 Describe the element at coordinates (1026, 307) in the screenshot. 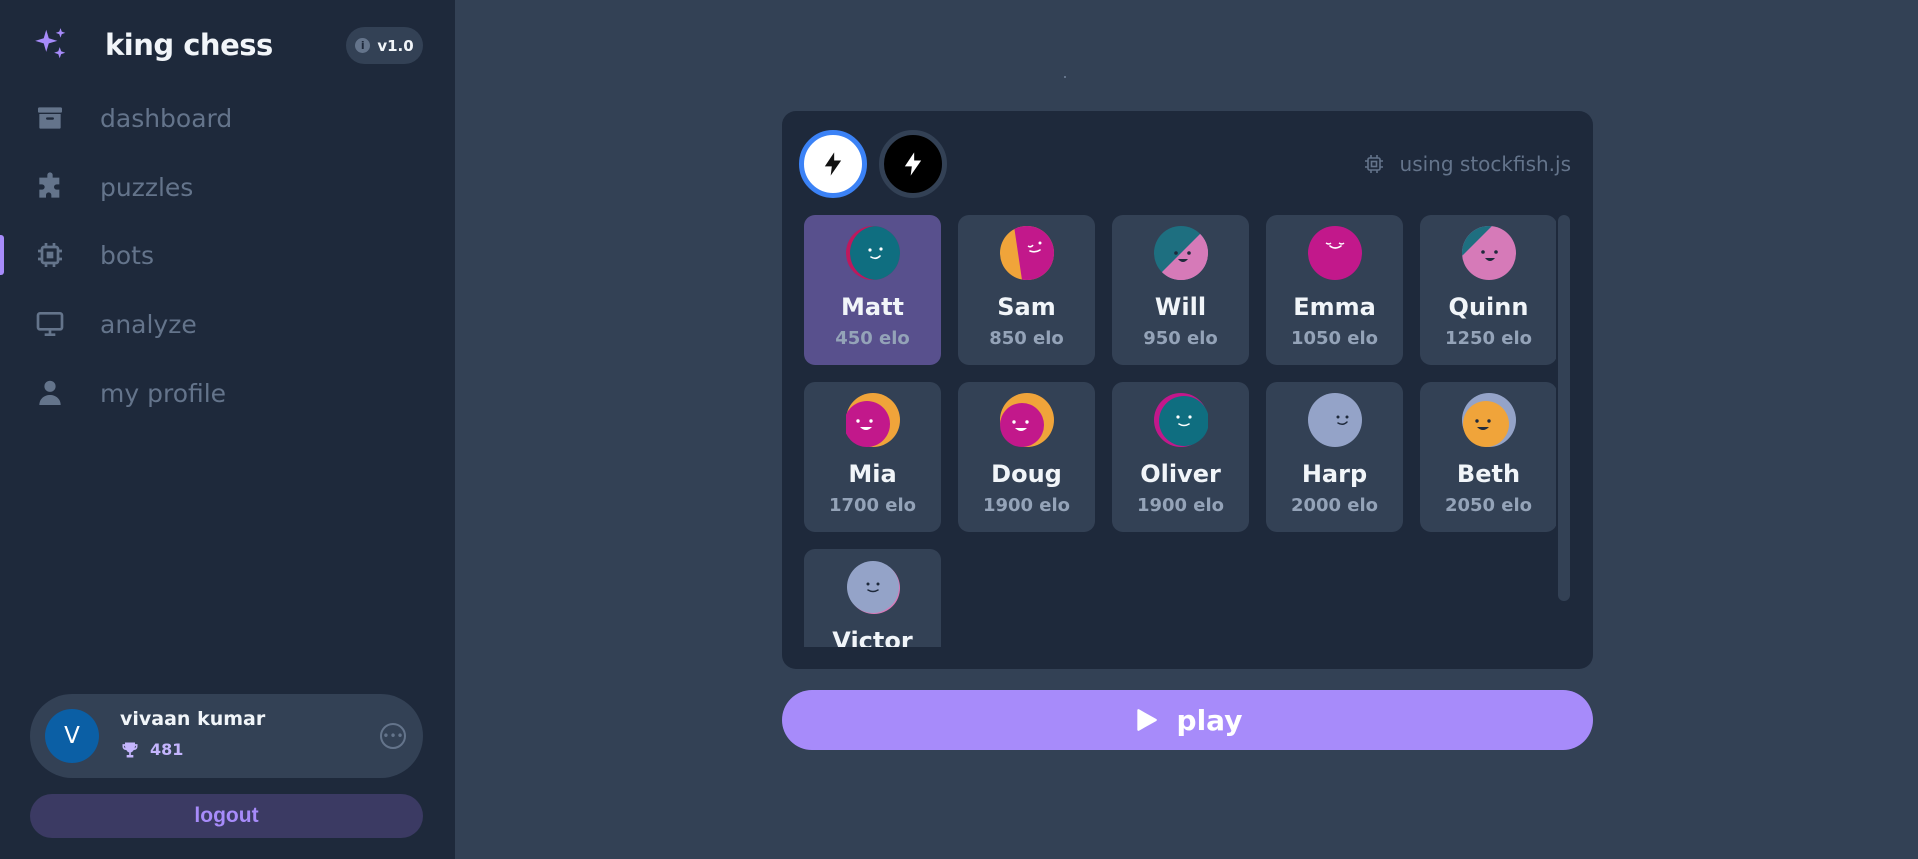

I see `bot-name: Sam` at that location.